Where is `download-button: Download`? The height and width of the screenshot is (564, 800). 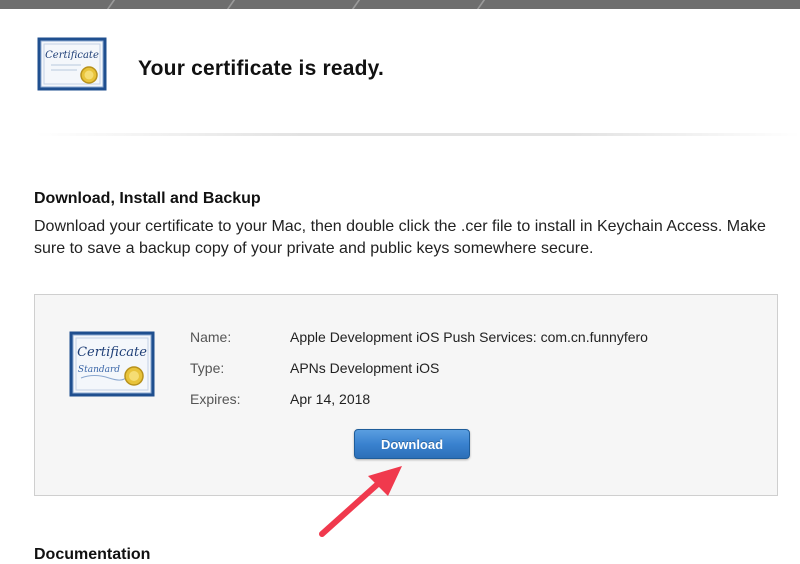
download-button: Download is located at coordinates (412, 444).